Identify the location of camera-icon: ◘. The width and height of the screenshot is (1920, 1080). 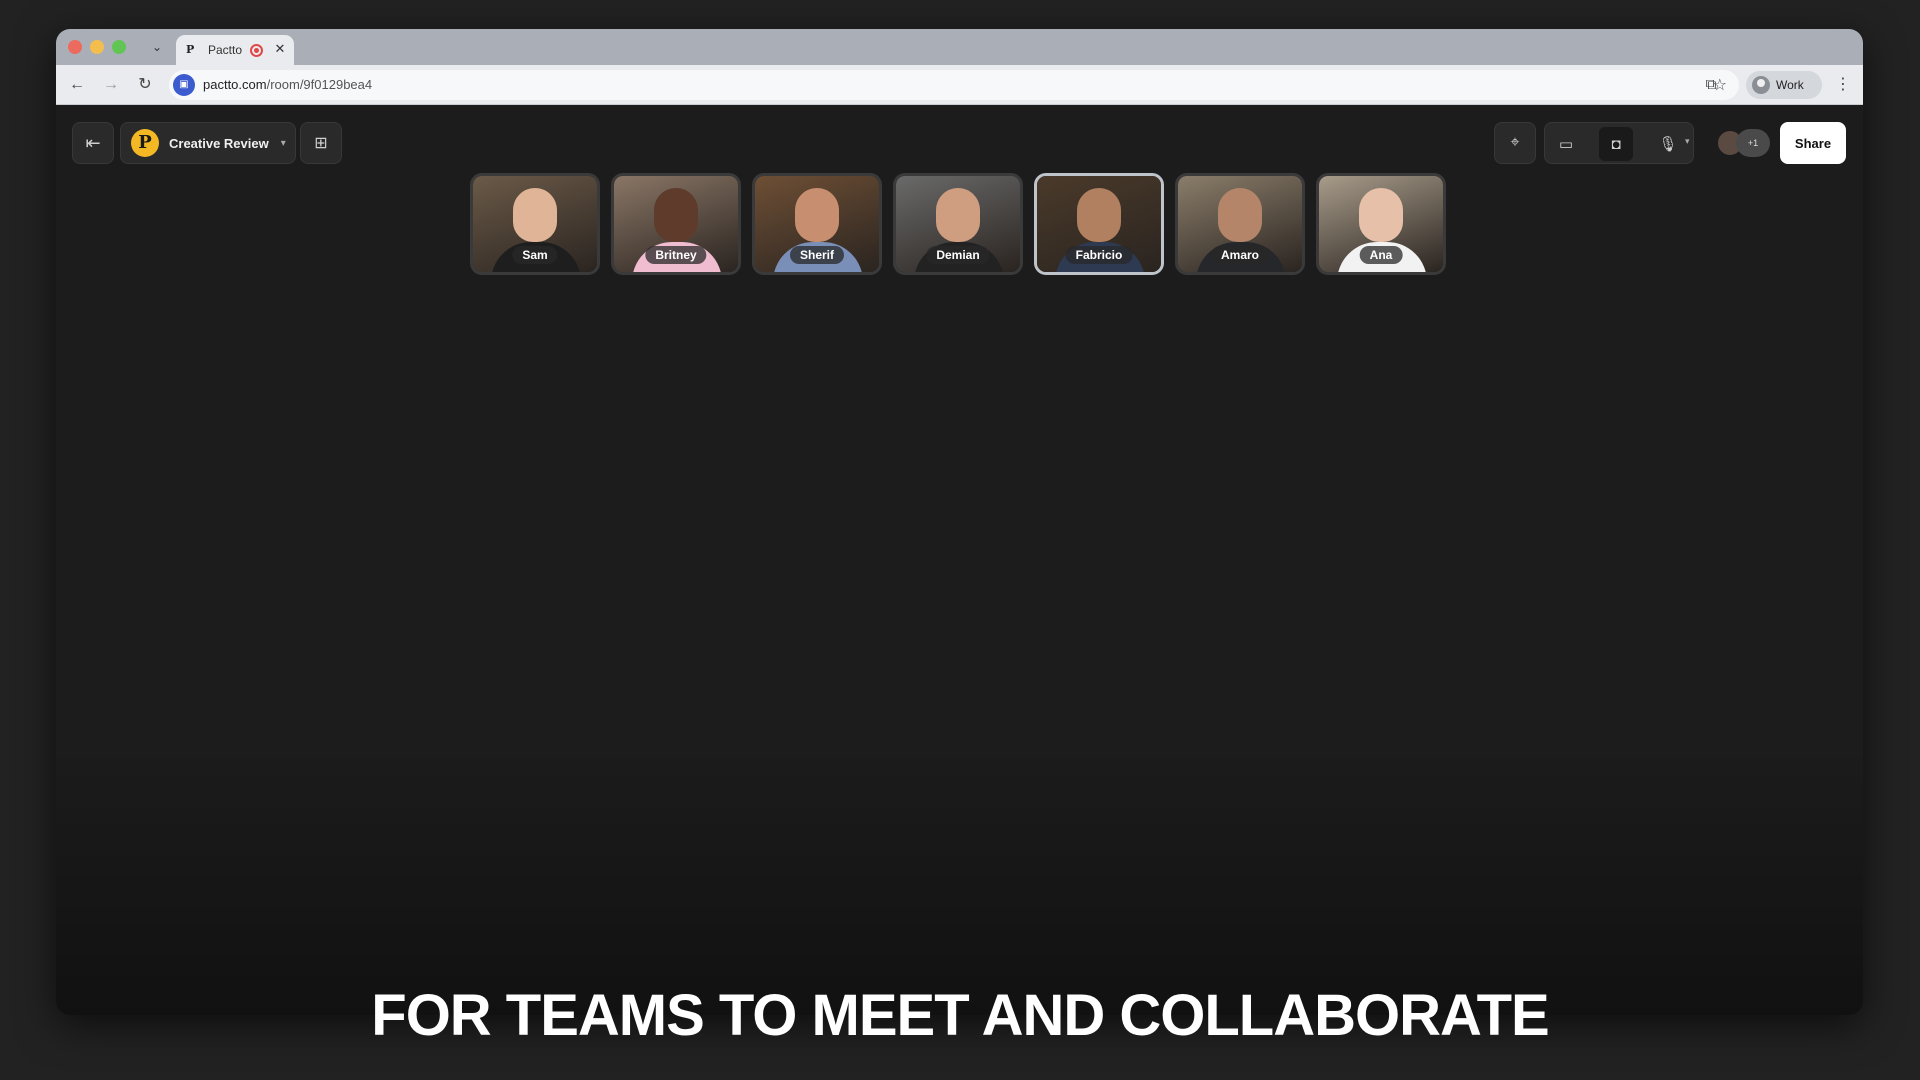
(1616, 144).